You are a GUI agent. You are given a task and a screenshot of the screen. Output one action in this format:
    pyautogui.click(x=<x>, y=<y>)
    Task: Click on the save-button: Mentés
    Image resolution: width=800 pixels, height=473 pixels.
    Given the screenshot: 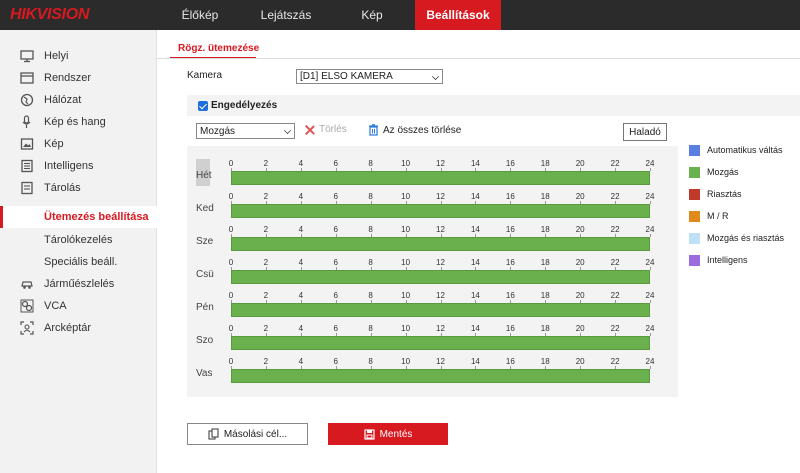 What is the action you would take?
    pyautogui.click(x=388, y=434)
    